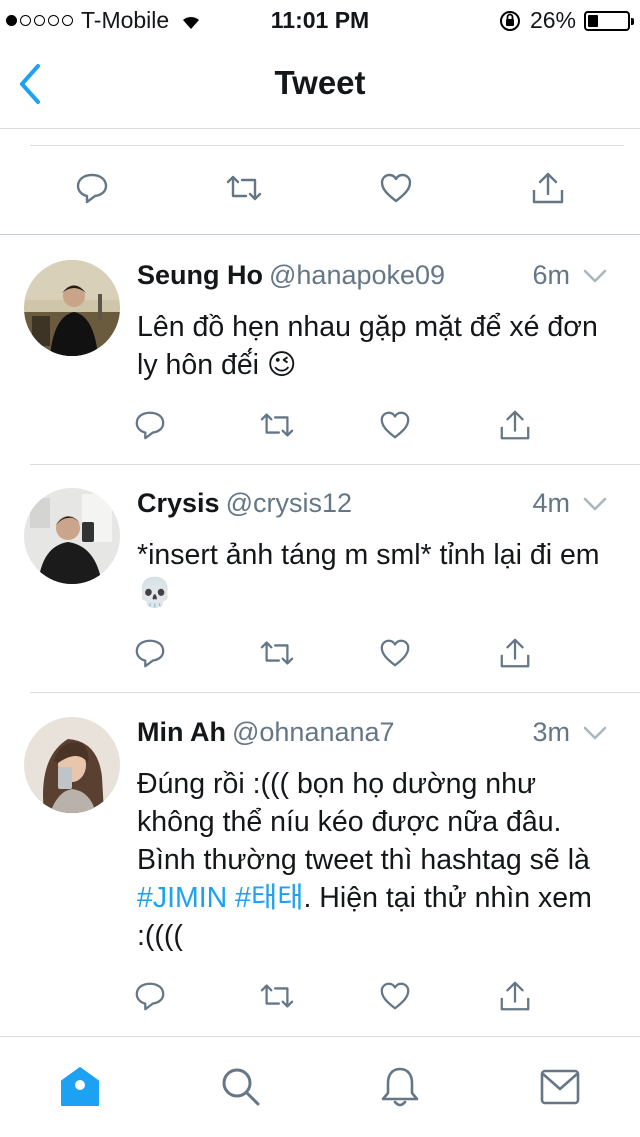  Describe the element at coordinates (320, 20) in the screenshot. I see `status-bar: T-Mobile 11:01 PM 26%` at that location.